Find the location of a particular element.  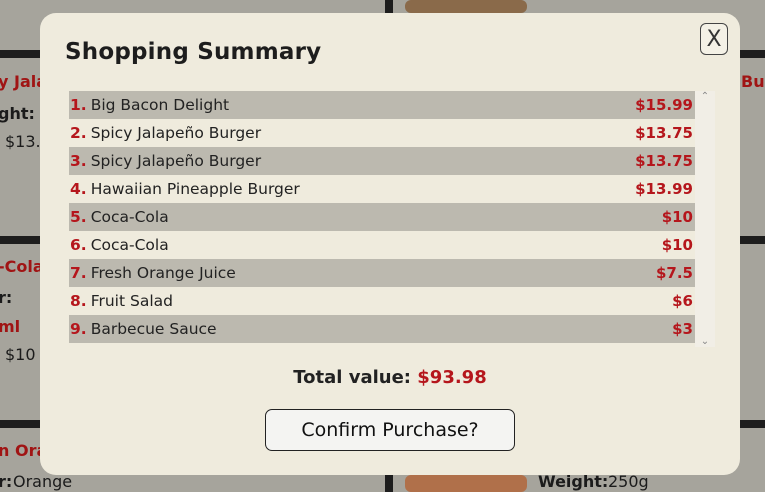

item-price: $13.99 is located at coordinates (664, 189).